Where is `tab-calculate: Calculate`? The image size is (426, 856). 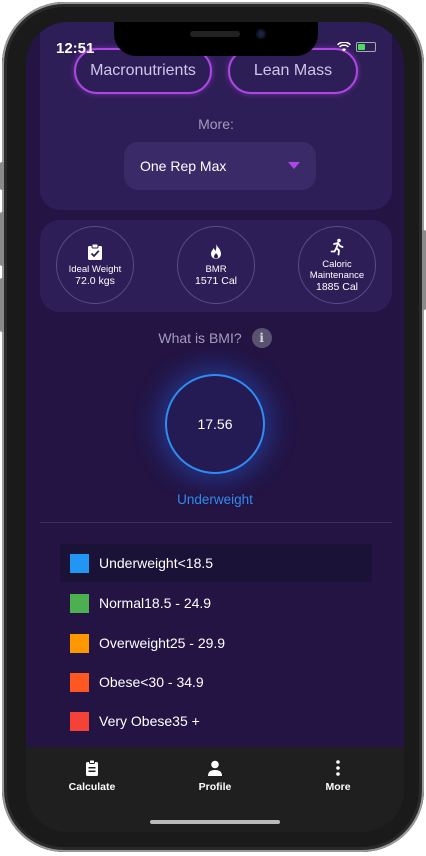
tab-calculate: Calculate is located at coordinates (92, 776).